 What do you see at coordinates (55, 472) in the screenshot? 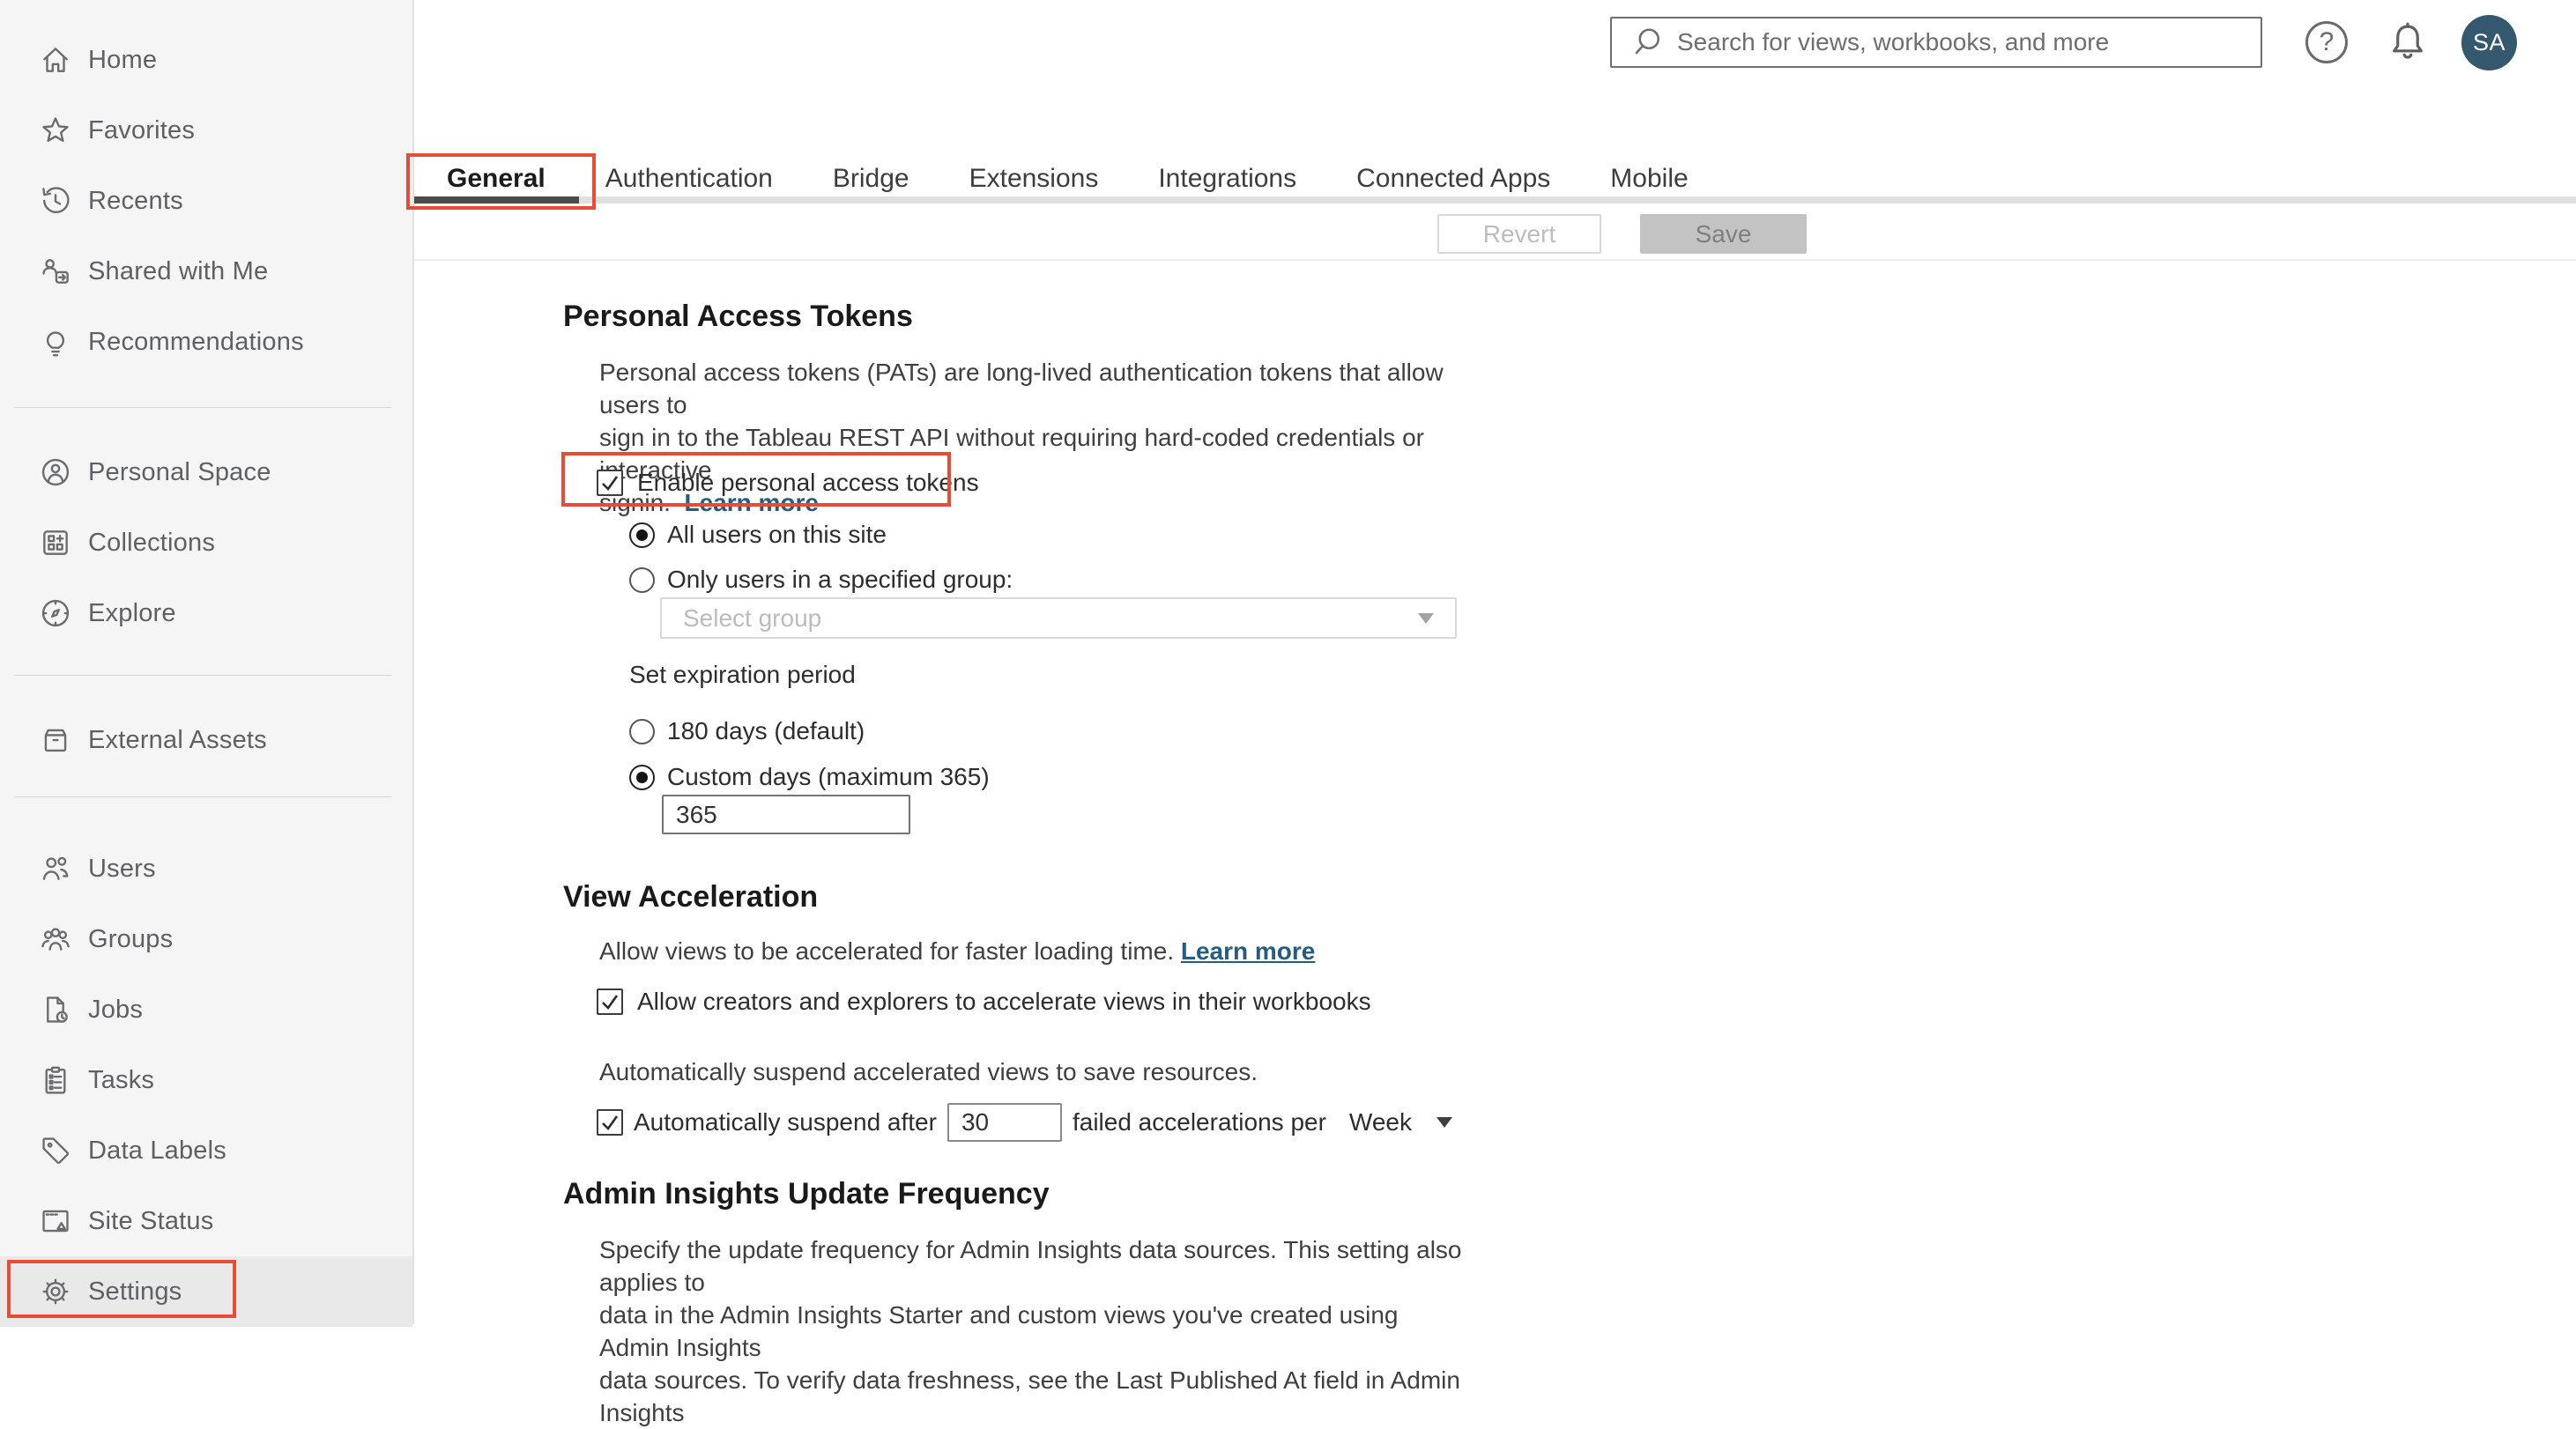
I see `personal-space-icon` at bounding box center [55, 472].